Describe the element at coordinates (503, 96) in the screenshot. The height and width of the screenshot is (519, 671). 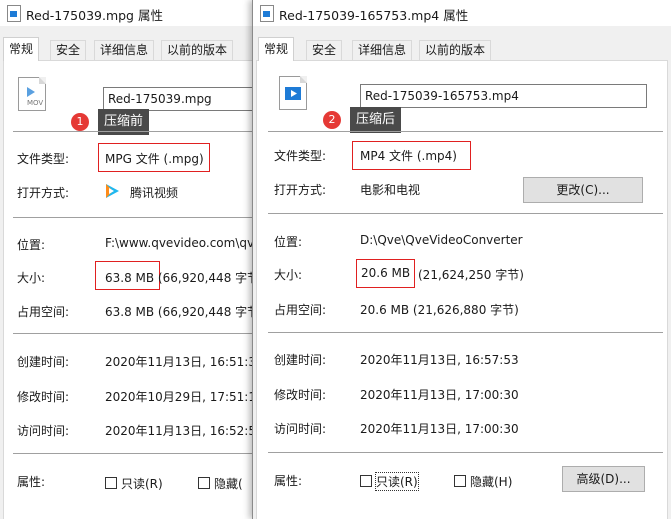
I see `file-name-field: Red-175039-165753.mp4` at that location.